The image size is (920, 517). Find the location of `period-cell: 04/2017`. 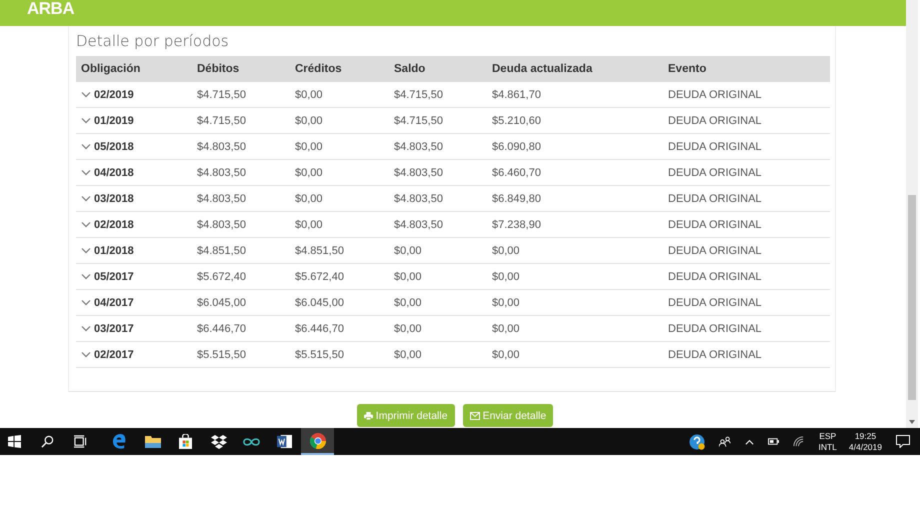

period-cell: 04/2017 is located at coordinates (114, 302).